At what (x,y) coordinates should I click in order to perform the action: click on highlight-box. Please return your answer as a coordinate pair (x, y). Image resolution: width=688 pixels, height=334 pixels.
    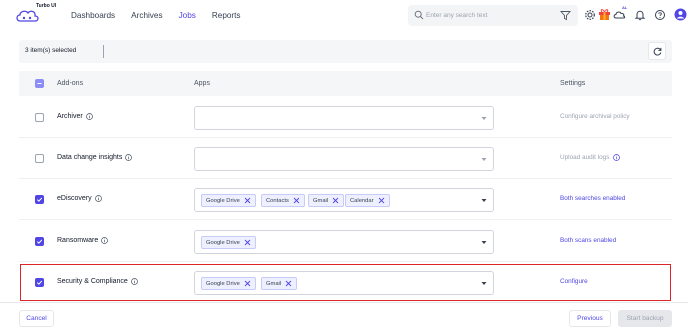
    Looking at the image, I should click on (345, 282).